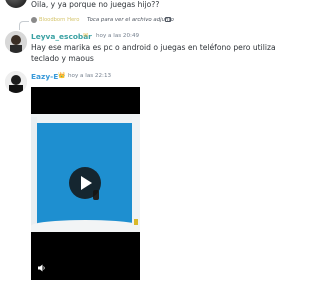 The width and height of the screenshot is (320, 288). I want to click on play-icon, so click(86, 183).